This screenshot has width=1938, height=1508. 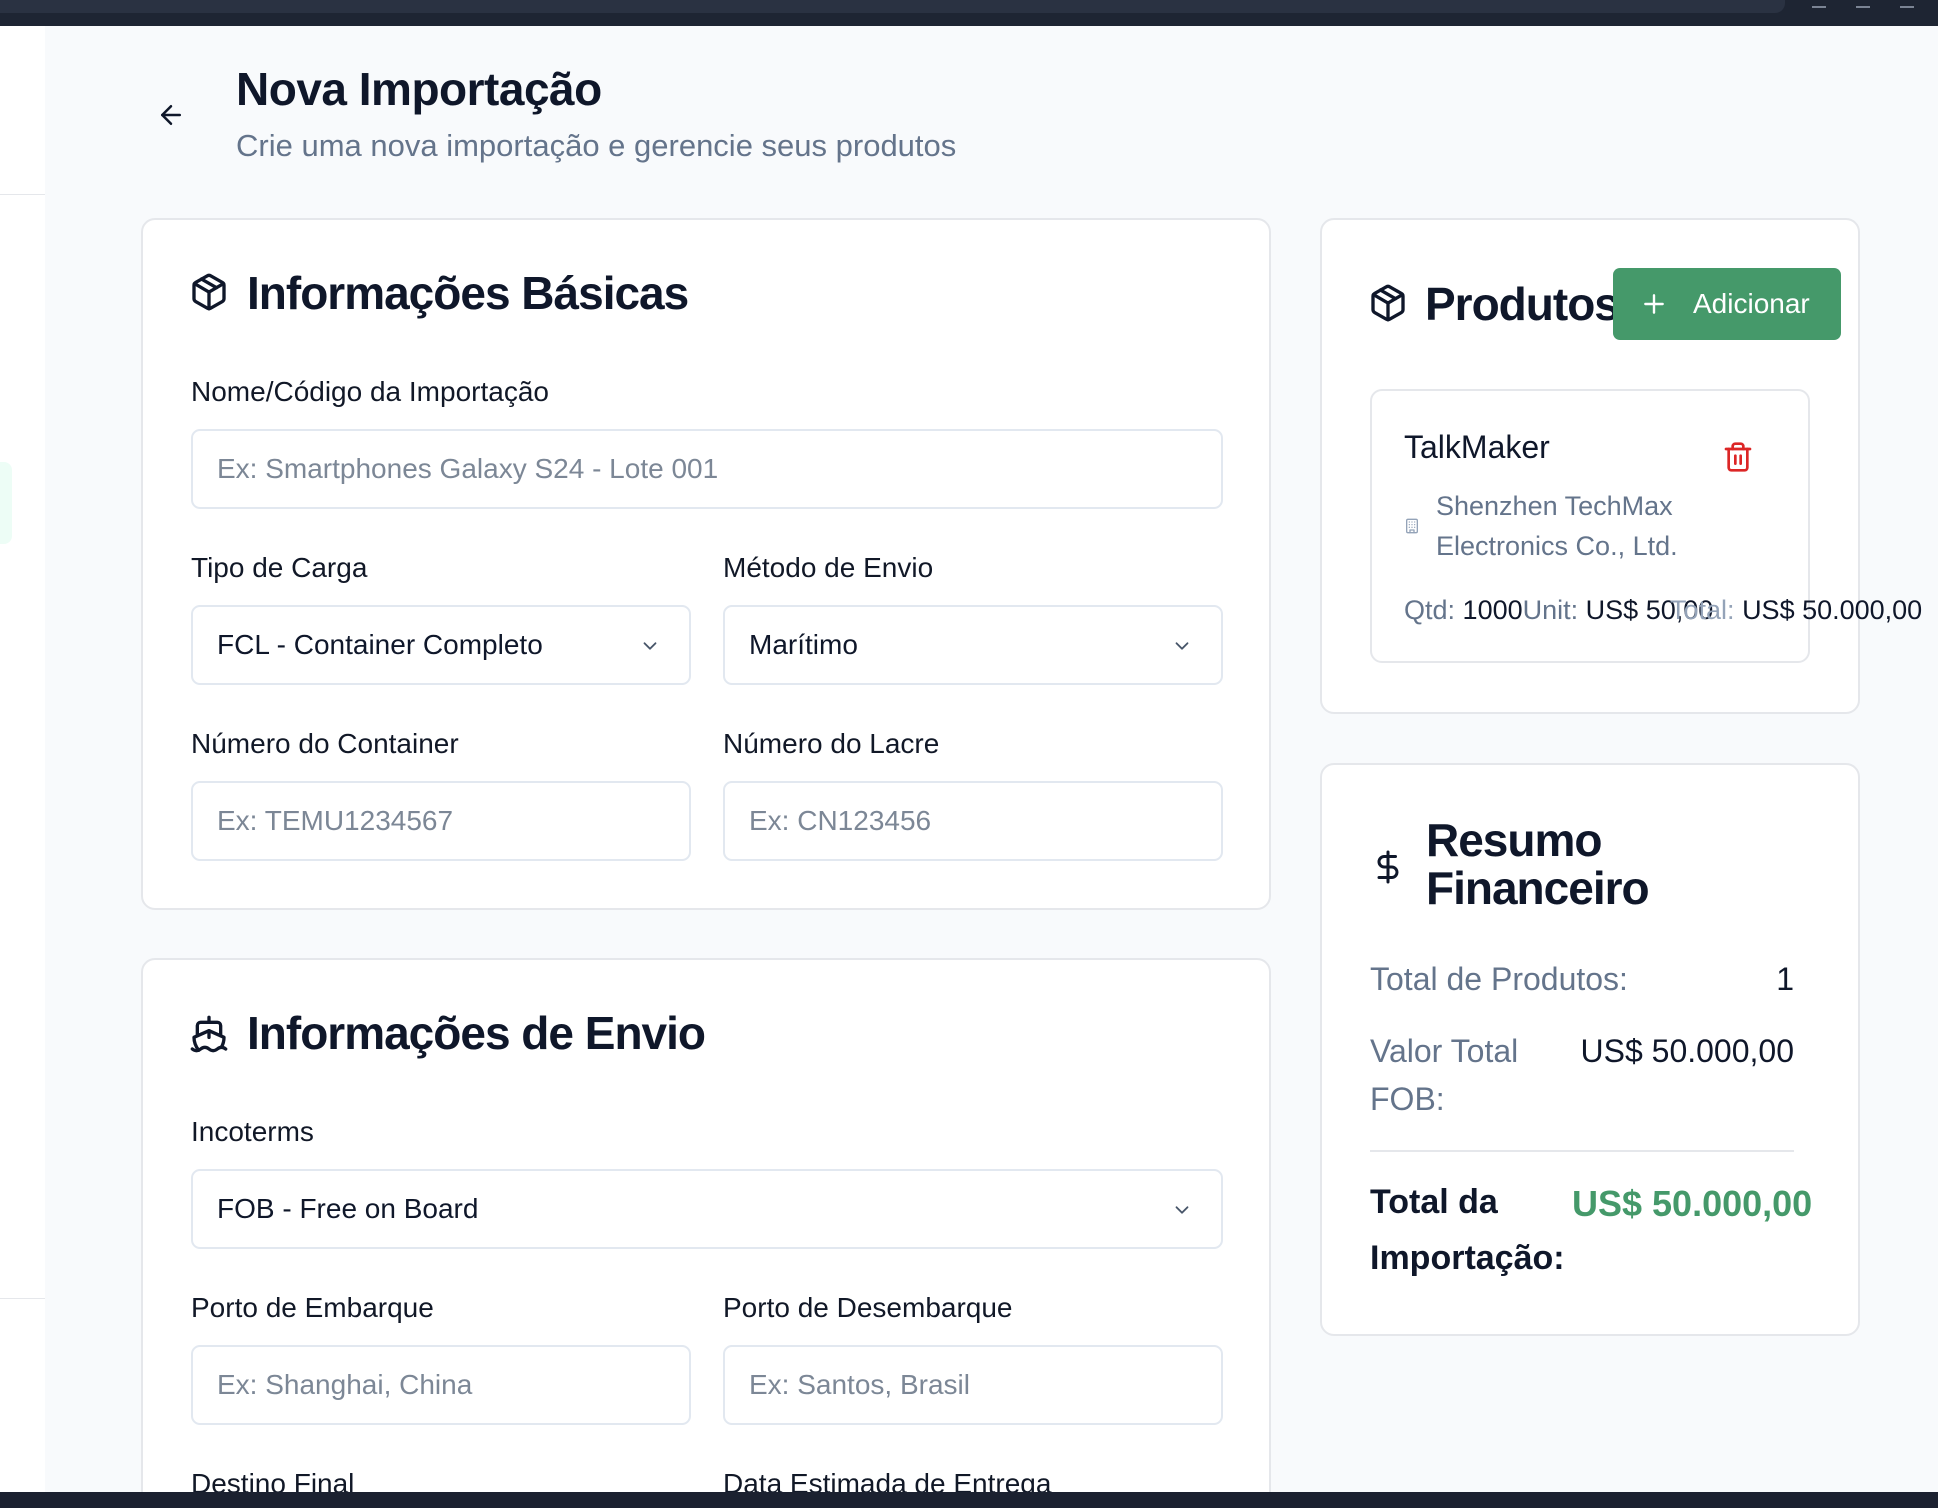 I want to click on ship-icon, so click(x=209, y=1034).